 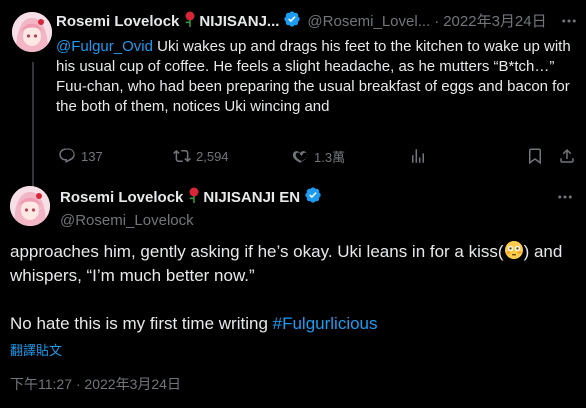 What do you see at coordinates (514, 250) in the screenshot?
I see `flushed-emoji-icon` at bounding box center [514, 250].